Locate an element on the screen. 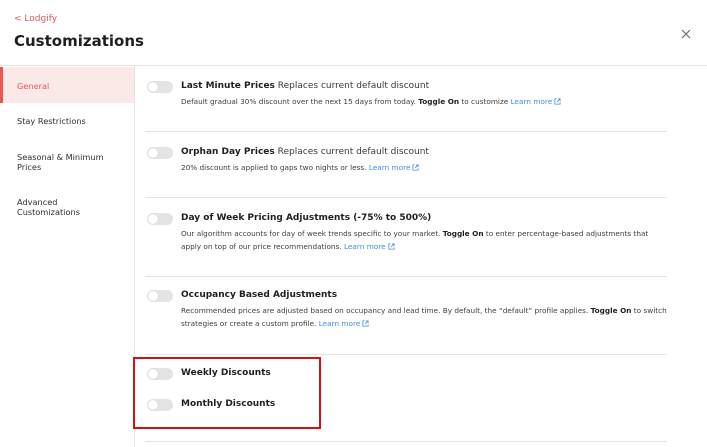 Image resolution: width=707 pixels, height=447 pixels. weekly-discounts-label: Weekly Discounts is located at coordinates (226, 373).